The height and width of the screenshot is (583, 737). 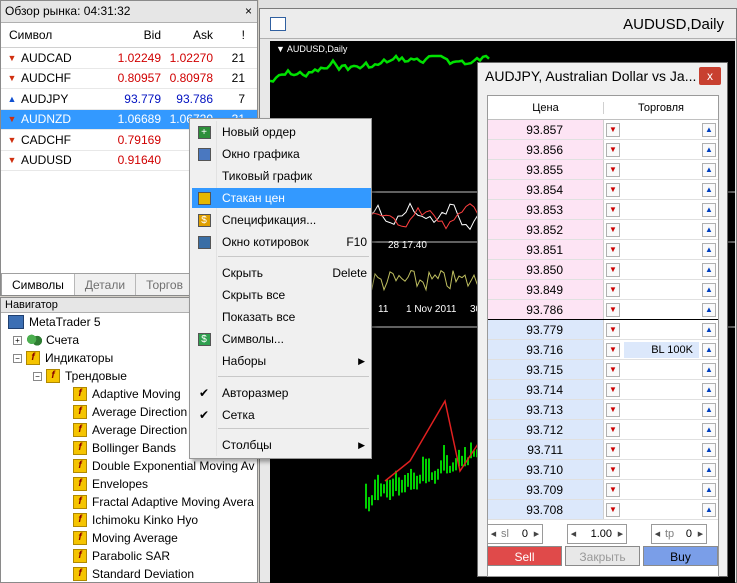 What do you see at coordinates (136, 35) in the screenshot?
I see `column-bid: Bid` at bounding box center [136, 35].